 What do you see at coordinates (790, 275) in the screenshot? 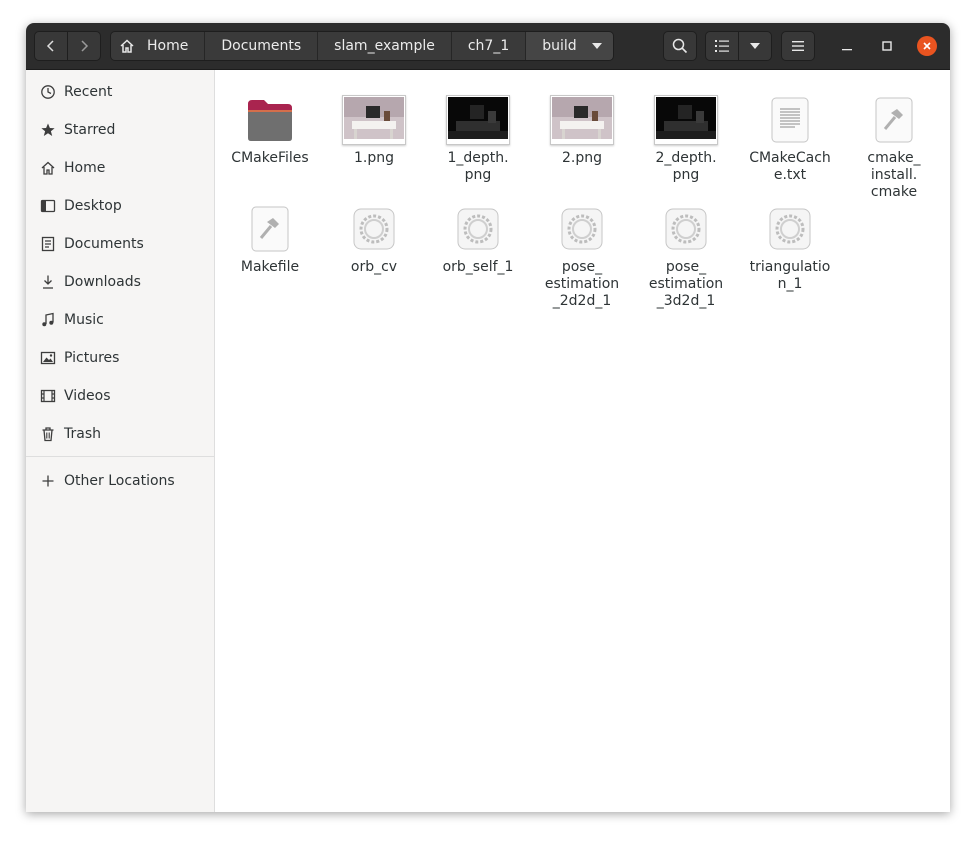
I see `file-label: triangulatio n_1` at bounding box center [790, 275].